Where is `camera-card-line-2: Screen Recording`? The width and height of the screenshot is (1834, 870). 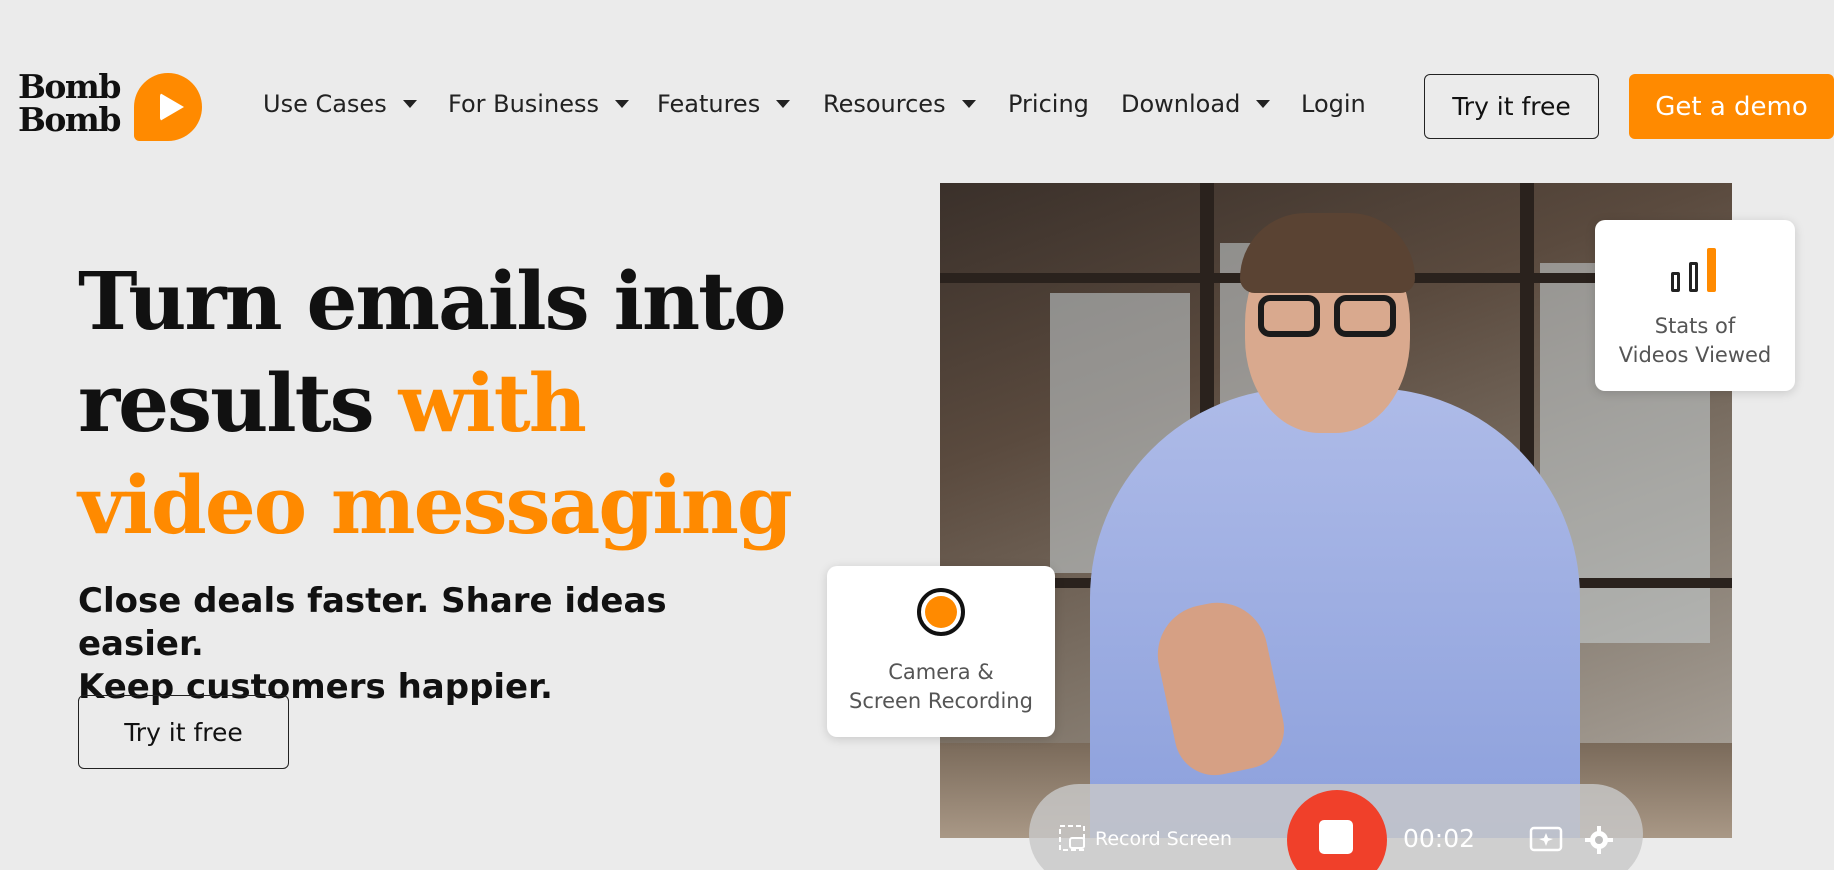 camera-card-line-2: Screen Recording is located at coordinates (941, 701).